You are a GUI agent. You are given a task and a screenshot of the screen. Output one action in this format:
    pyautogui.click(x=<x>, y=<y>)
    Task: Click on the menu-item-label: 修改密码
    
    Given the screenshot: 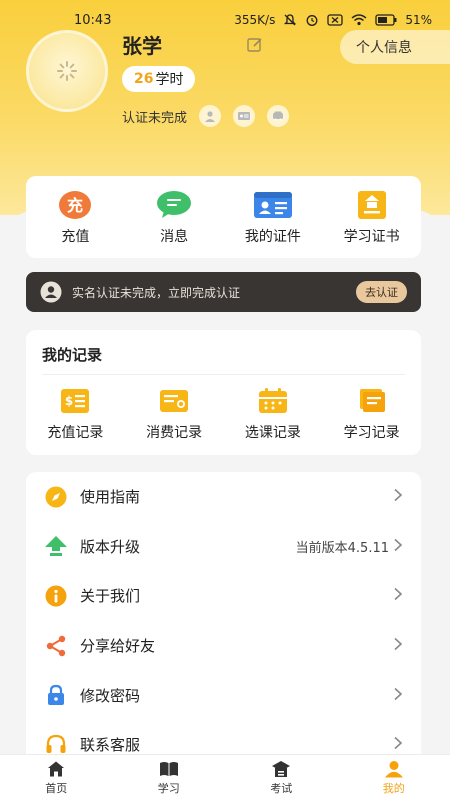 What is the action you would take?
    pyautogui.click(x=110, y=695)
    